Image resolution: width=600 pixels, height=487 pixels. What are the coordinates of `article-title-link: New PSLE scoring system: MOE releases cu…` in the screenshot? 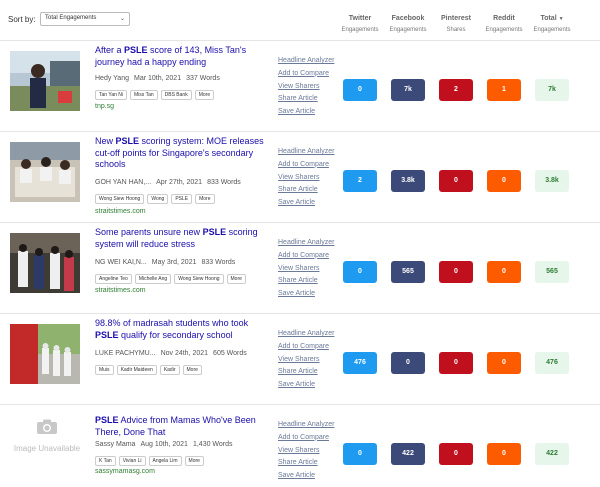 It's located at (182, 153).